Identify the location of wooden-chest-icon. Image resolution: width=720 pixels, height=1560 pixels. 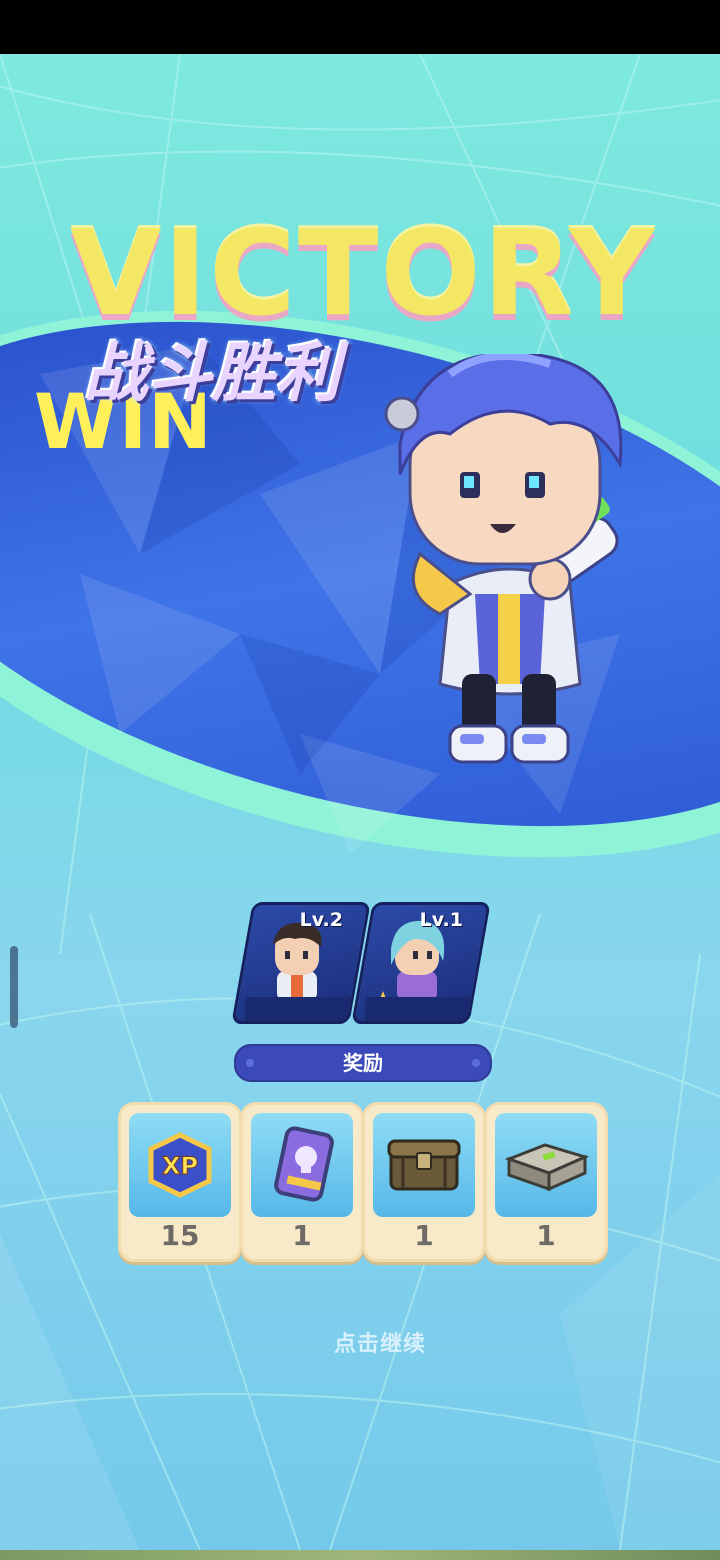
(424, 1165).